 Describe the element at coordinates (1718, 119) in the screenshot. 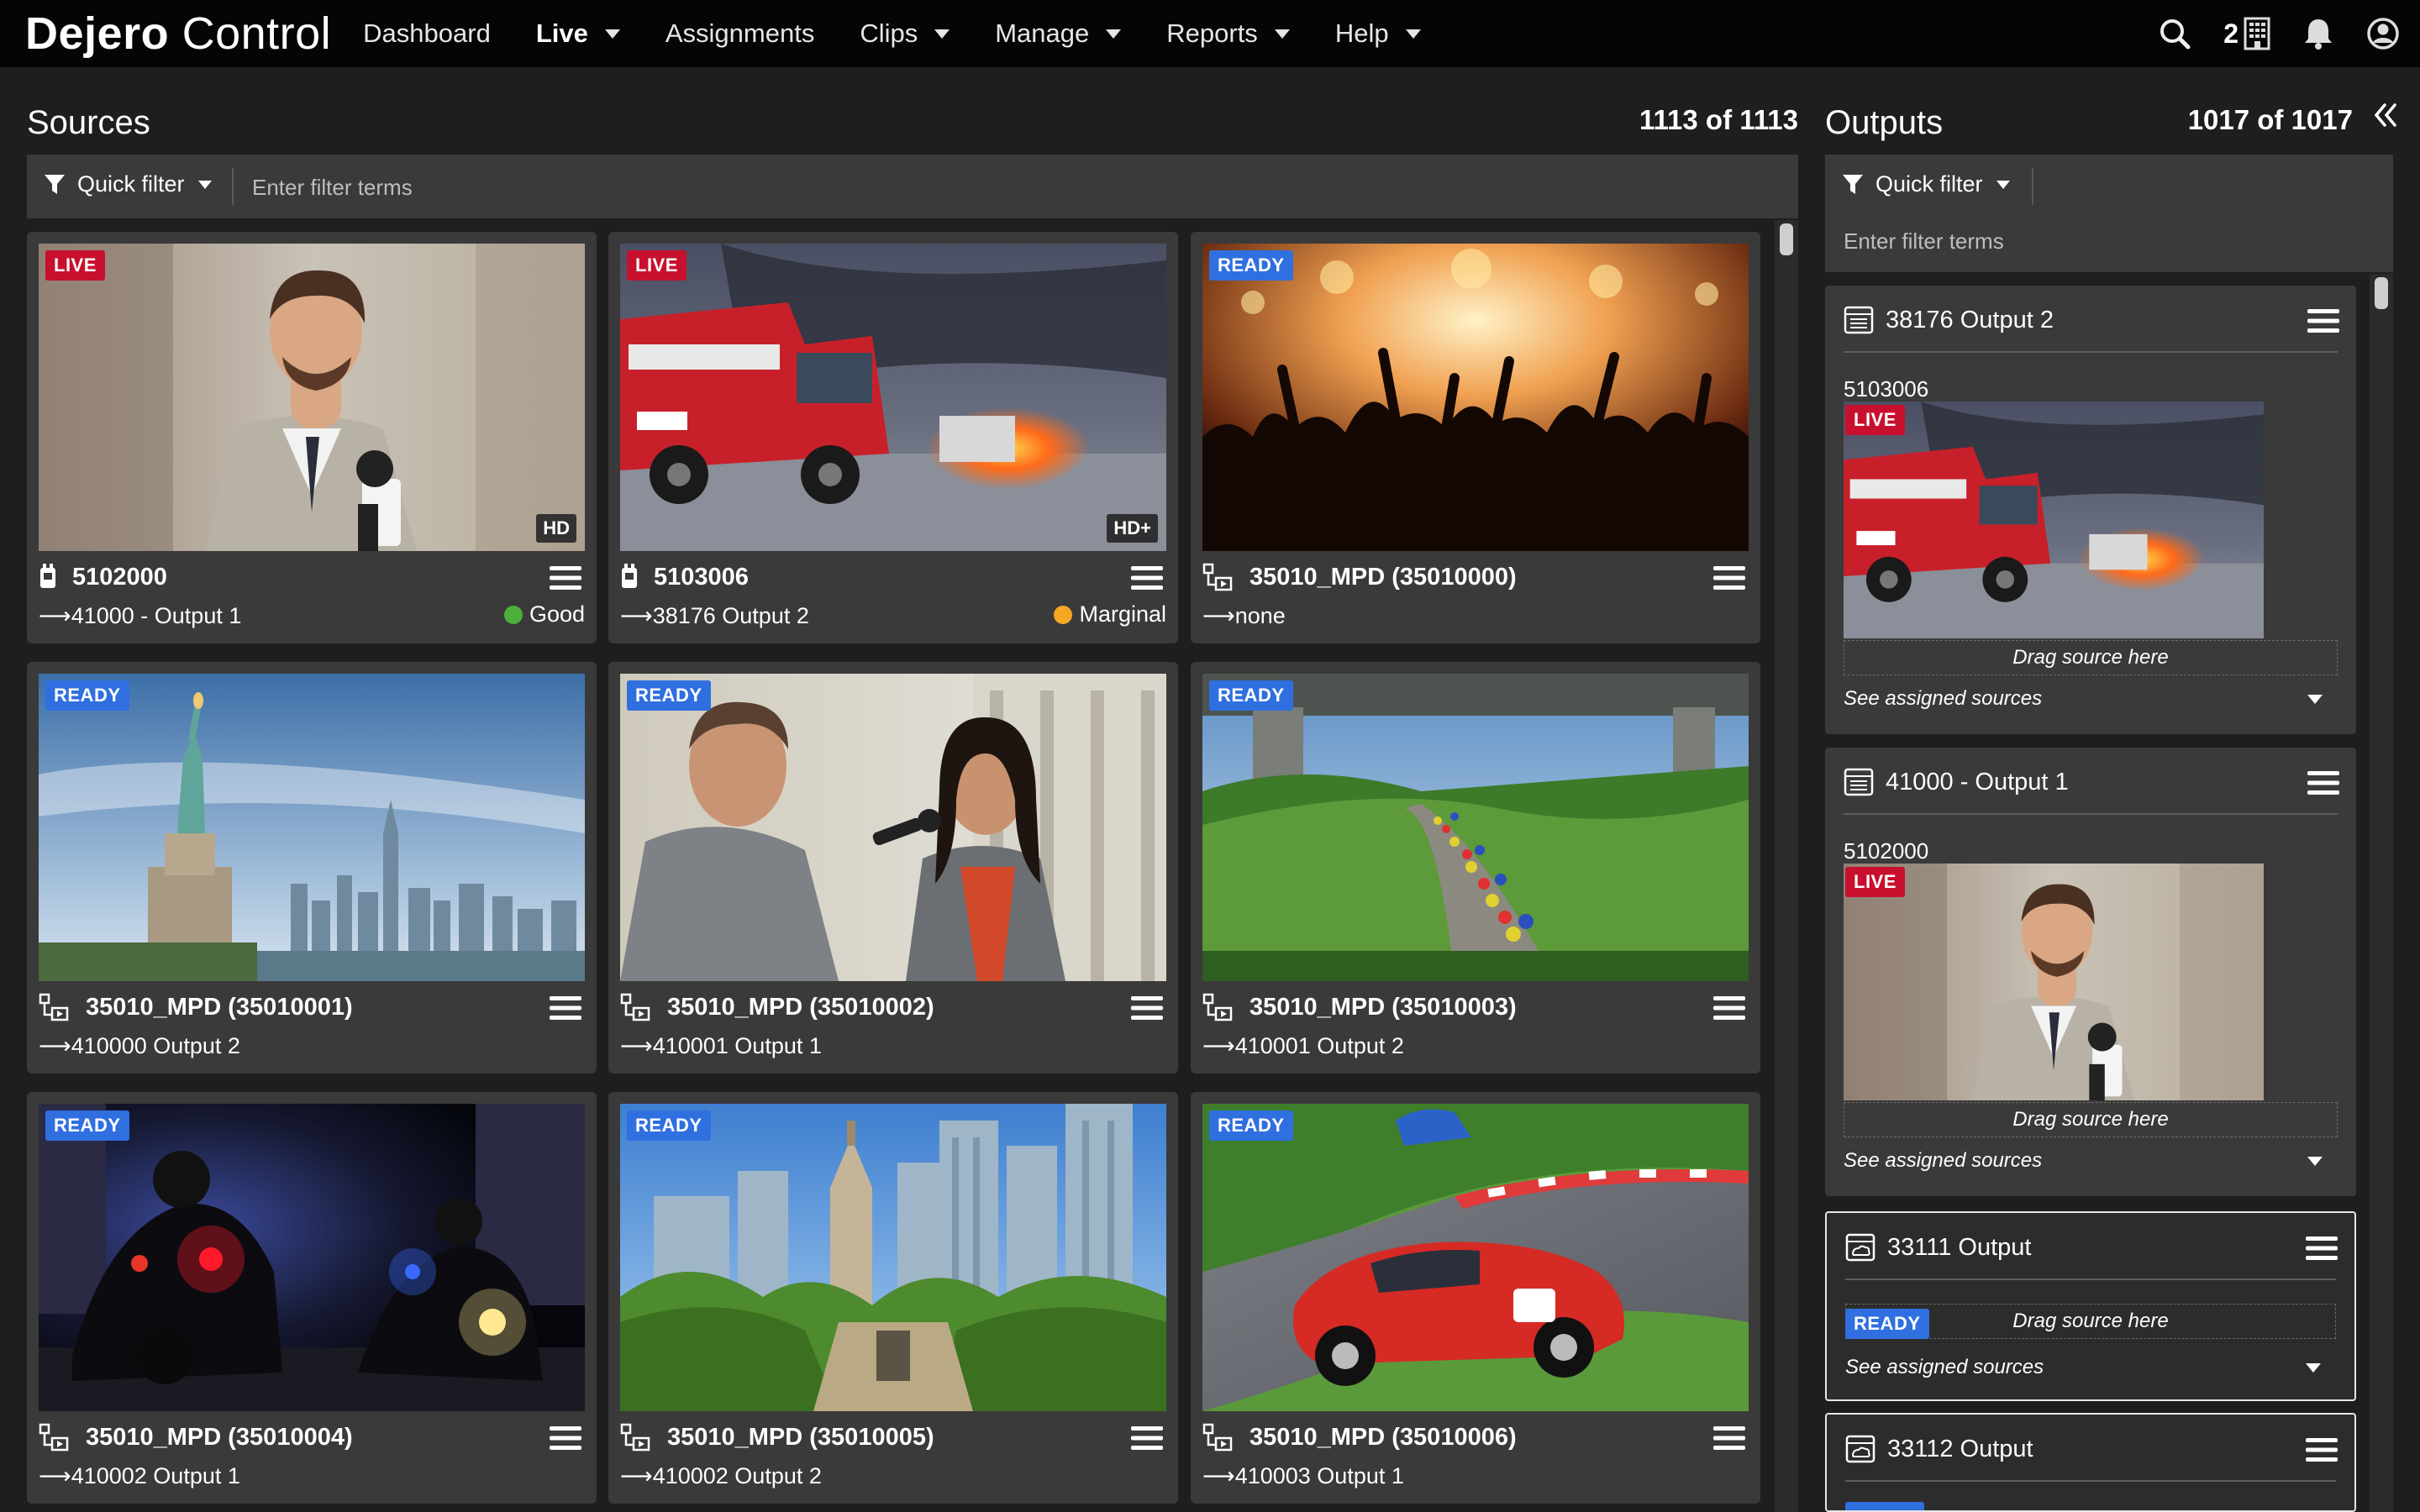

I see `sources-count: 1113 of 1113` at that location.